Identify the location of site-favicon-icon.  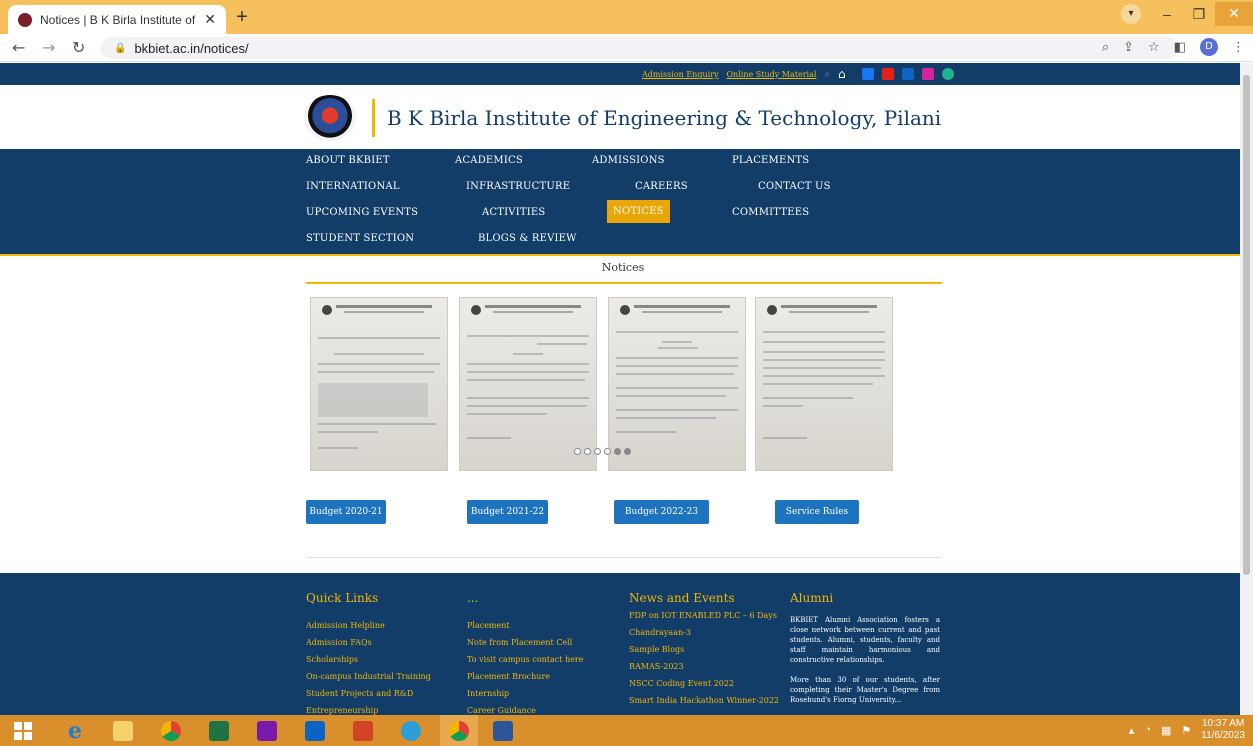
(25, 19).